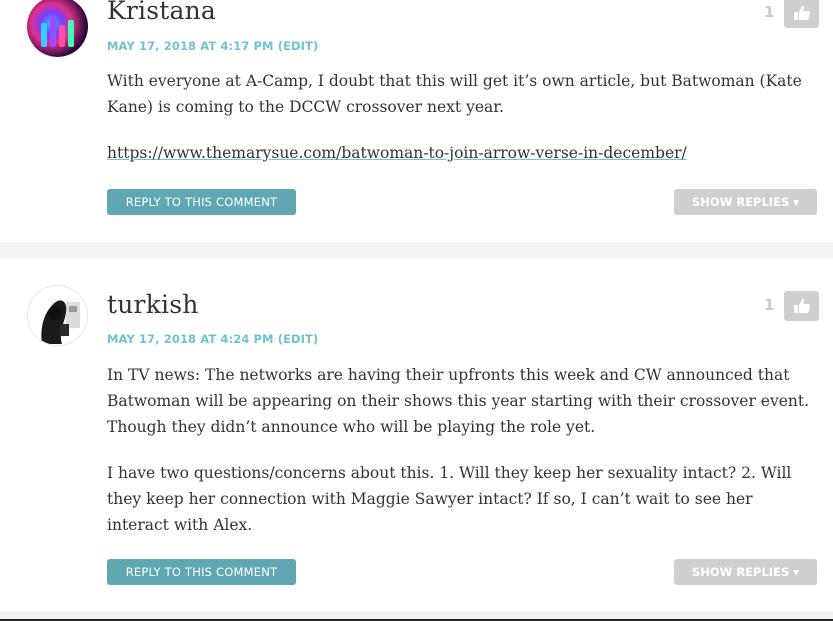 This screenshot has width=833, height=621. I want to click on comment-meta: MAY 17, 2018 AT 4:24 PM (EDIT), so click(212, 339).